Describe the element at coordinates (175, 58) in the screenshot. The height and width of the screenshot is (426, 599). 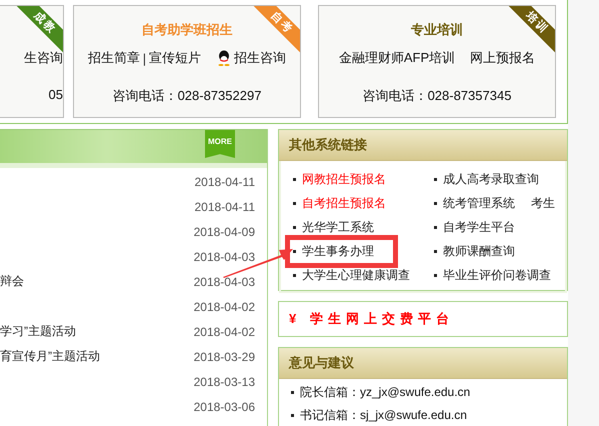
I see `card-link: 宣传短片` at that location.